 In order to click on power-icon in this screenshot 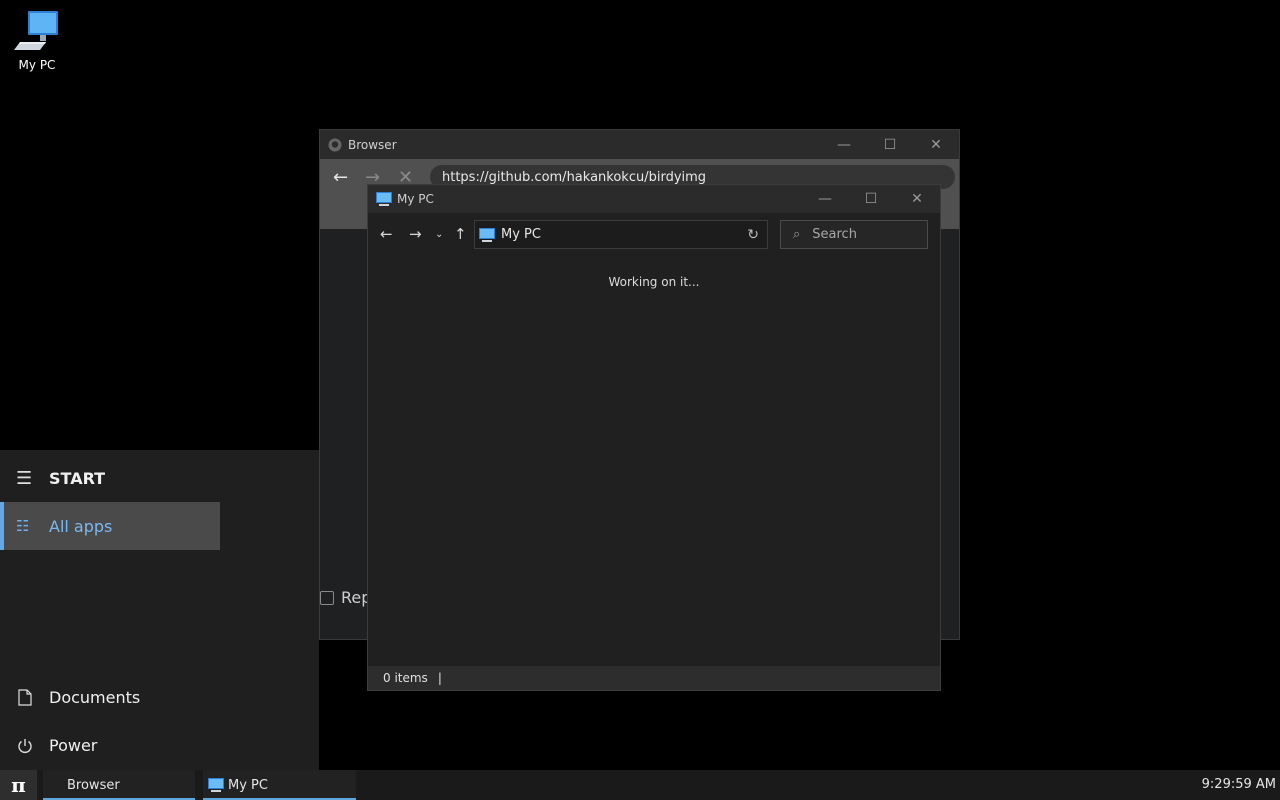, I will do `click(25, 745)`.